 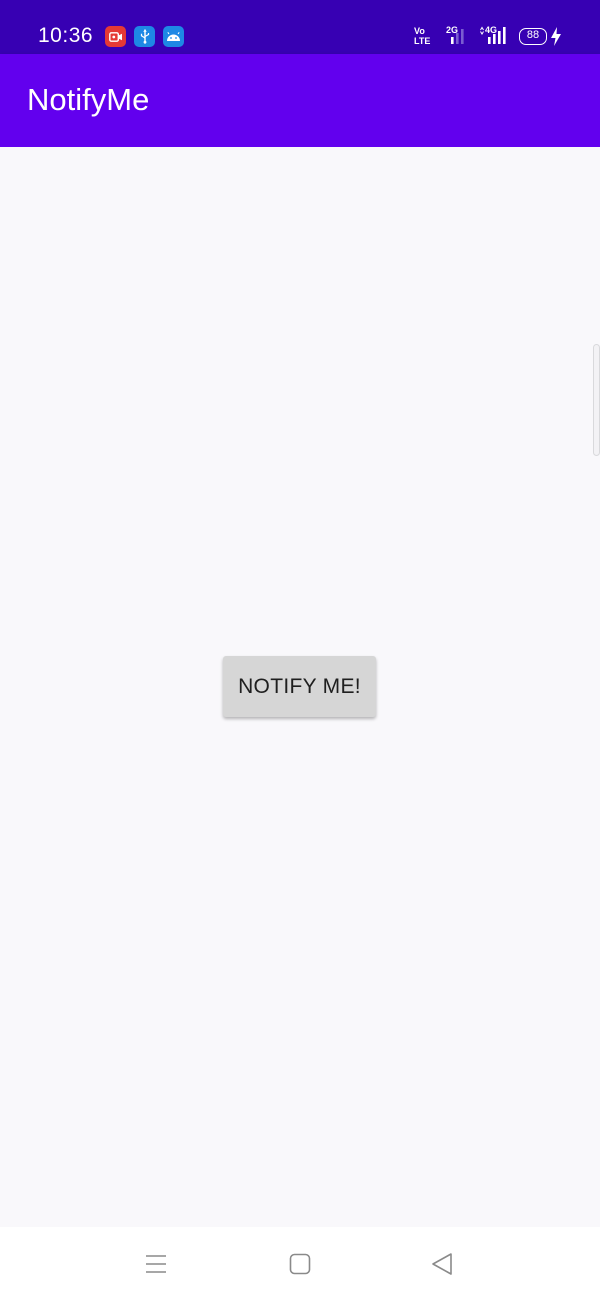 I want to click on home-icon, so click(x=300, y=1263).